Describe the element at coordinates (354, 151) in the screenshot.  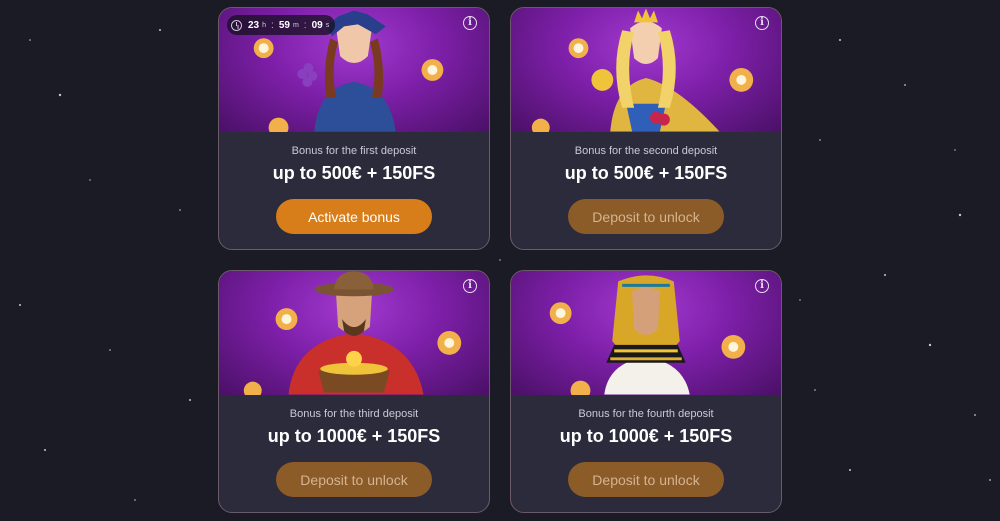
I see `bonus-label: Bonus for the first deposit` at that location.